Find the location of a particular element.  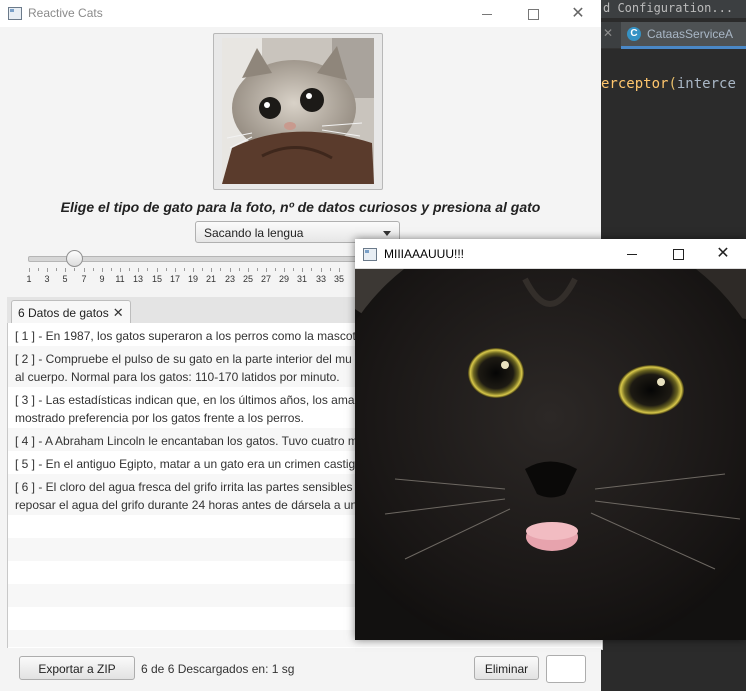

slider-tick-label: 9 is located at coordinates (102, 279).